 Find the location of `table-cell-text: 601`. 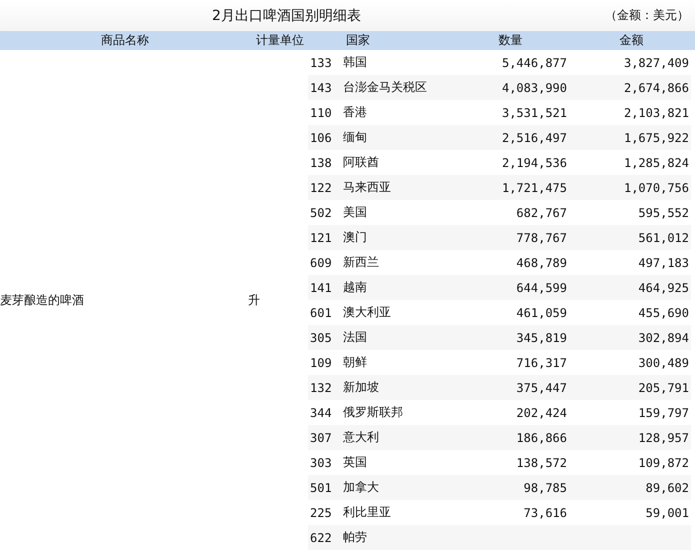

table-cell-text: 601 is located at coordinates (321, 313).